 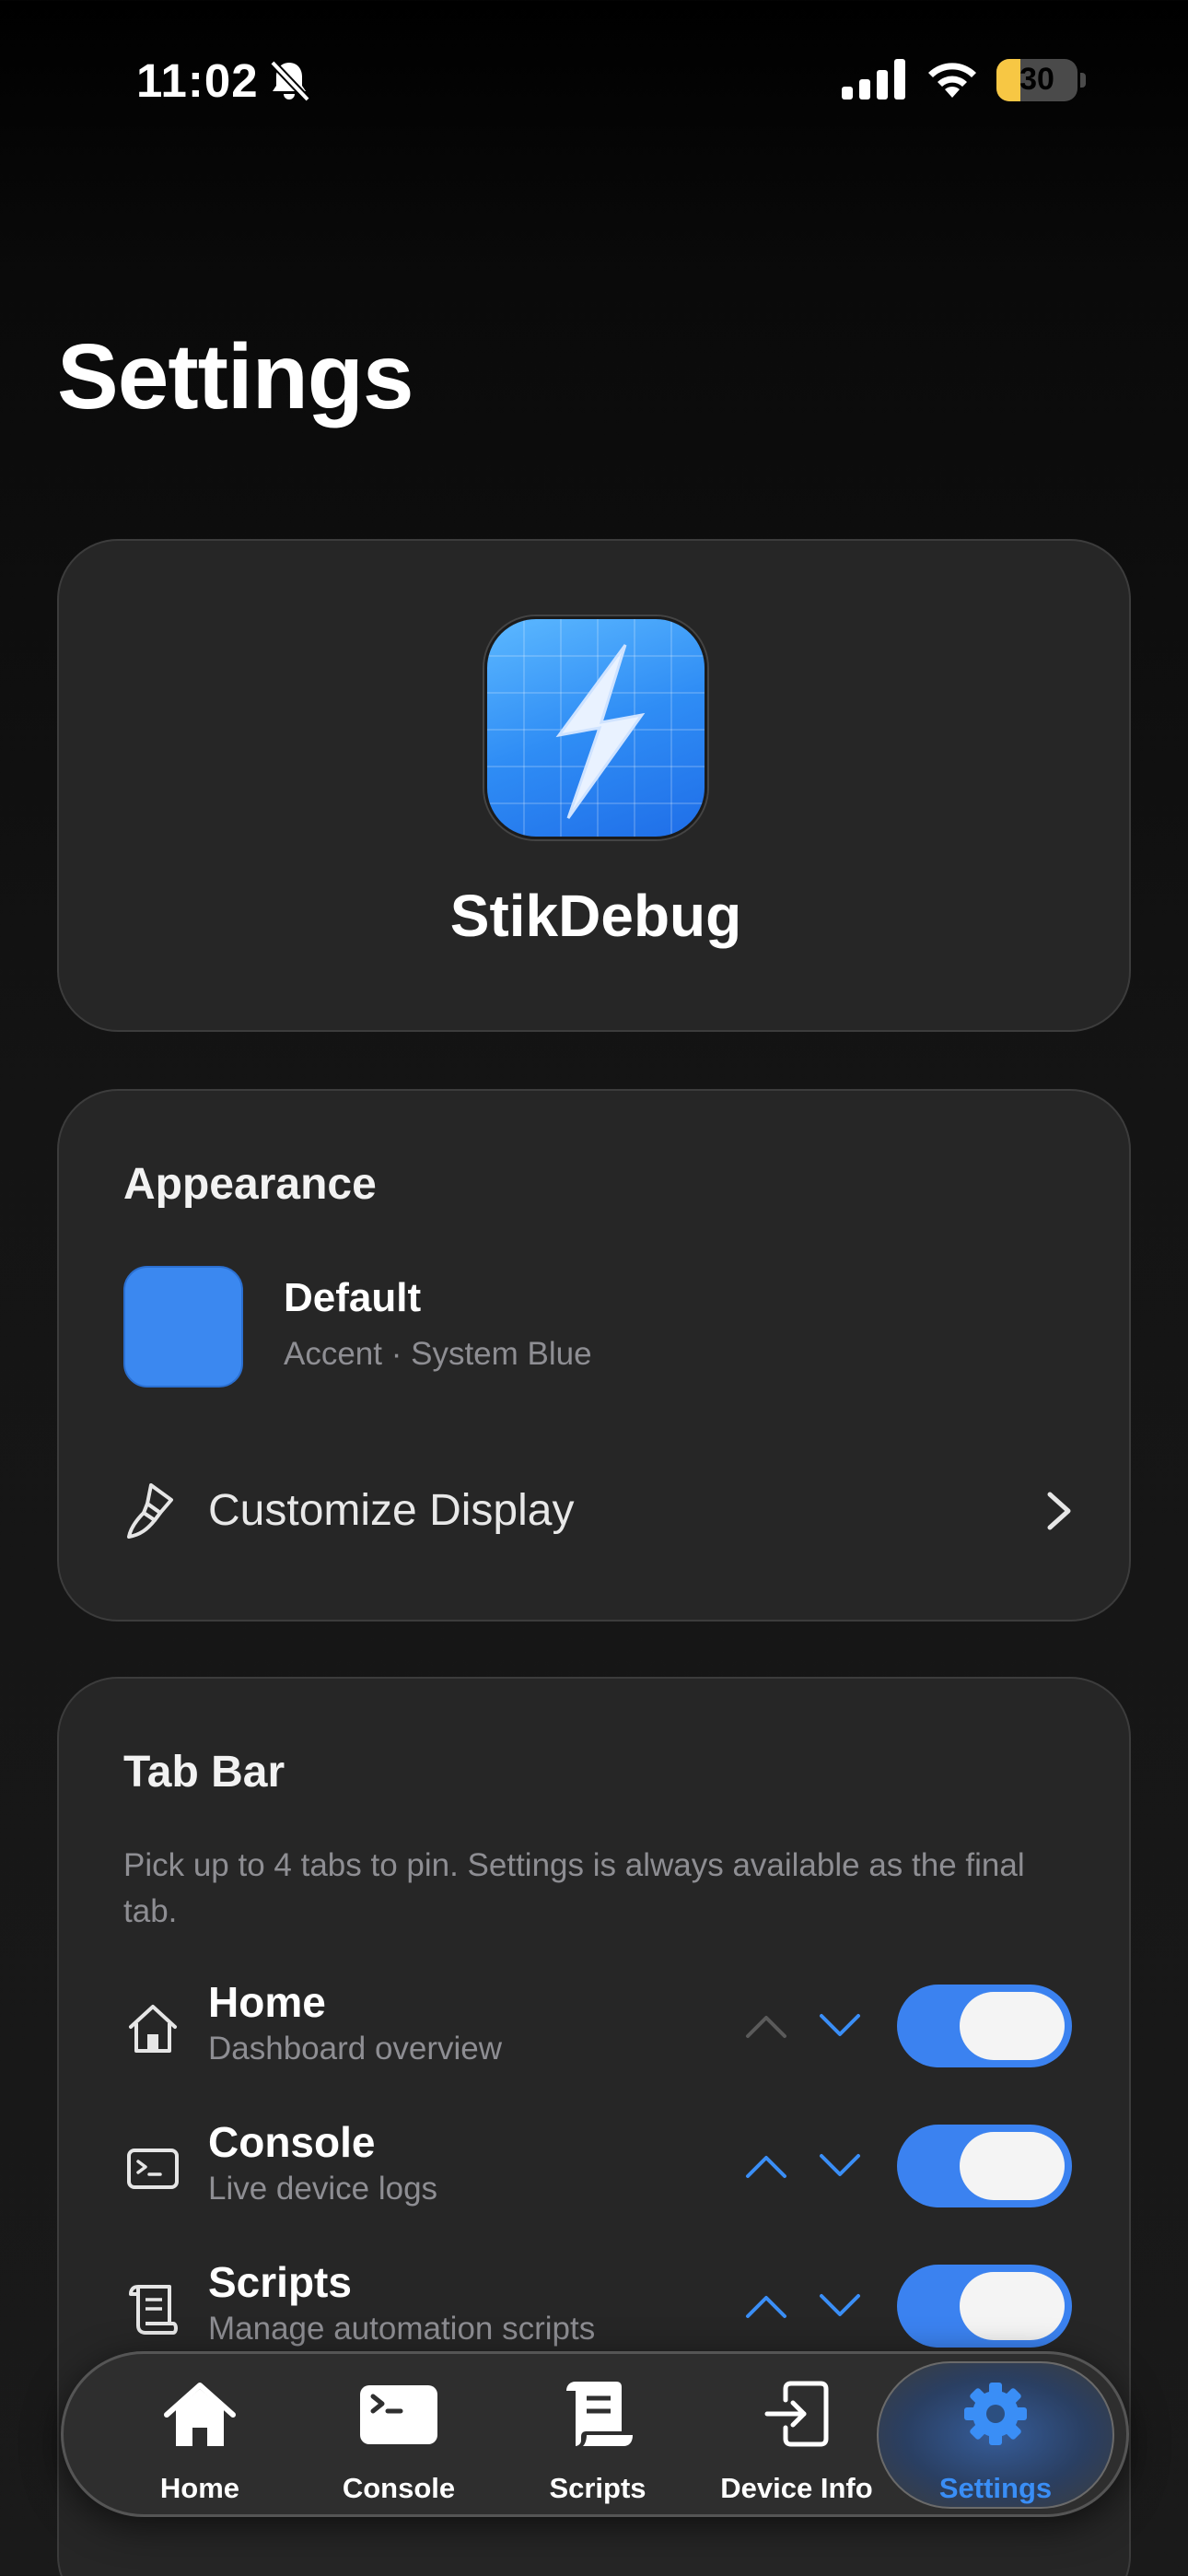 I want to click on accent-color-swatch, so click(x=183, y=1327).